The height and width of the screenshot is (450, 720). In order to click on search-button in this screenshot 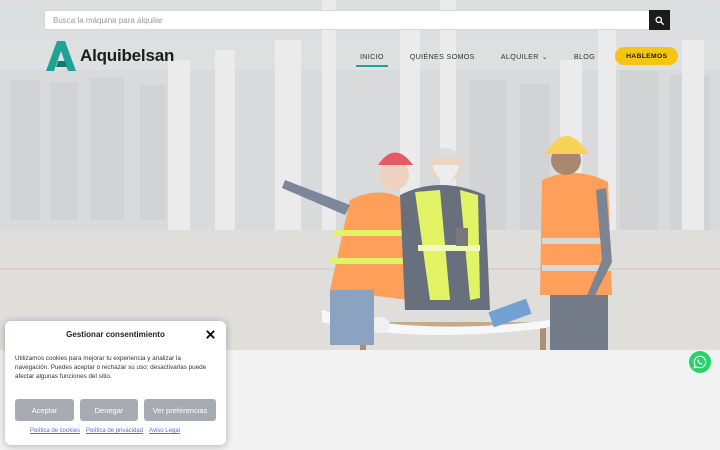, I will do `click(659, 20)`.